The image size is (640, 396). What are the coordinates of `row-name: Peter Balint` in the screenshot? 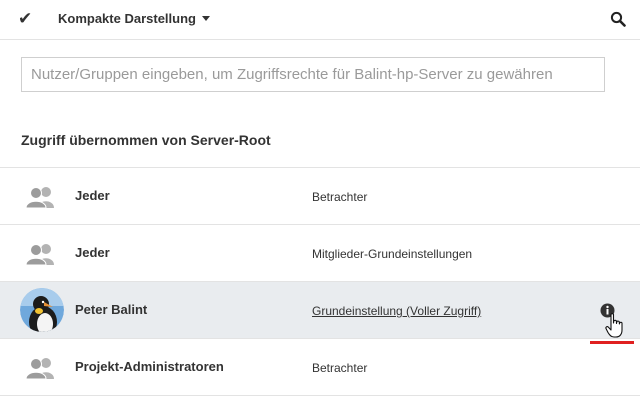 It's located at (111, 309).